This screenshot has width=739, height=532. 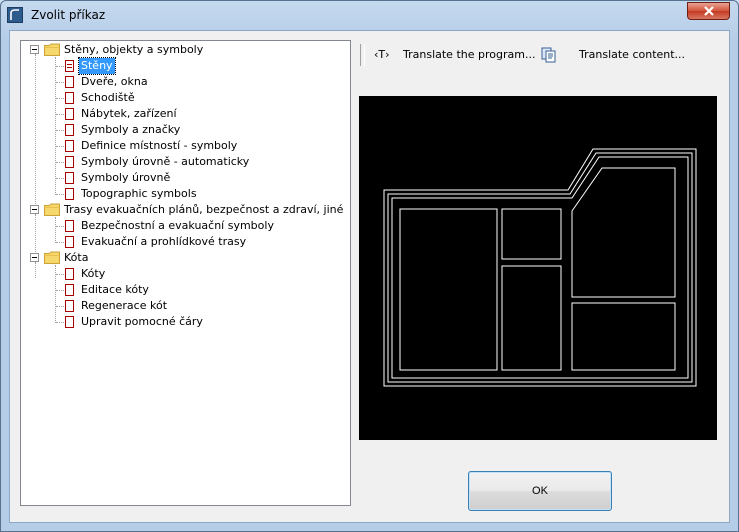 What do you see at coordinates (159, 146) in the screenshot?
I see `tree-item-label: Definice místností - symboly` at bounding box center [159, 146].